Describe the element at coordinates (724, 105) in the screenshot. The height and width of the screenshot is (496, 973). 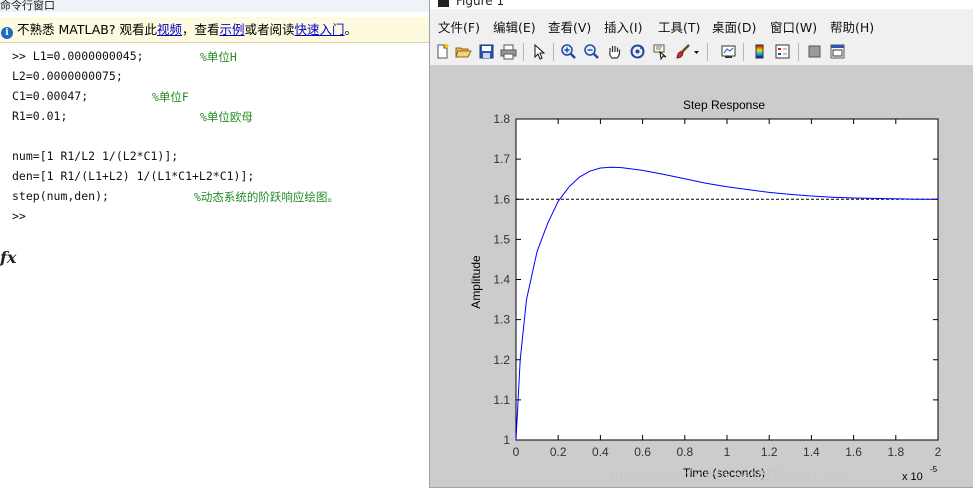
I see `chart-title: Step Response` at that location.